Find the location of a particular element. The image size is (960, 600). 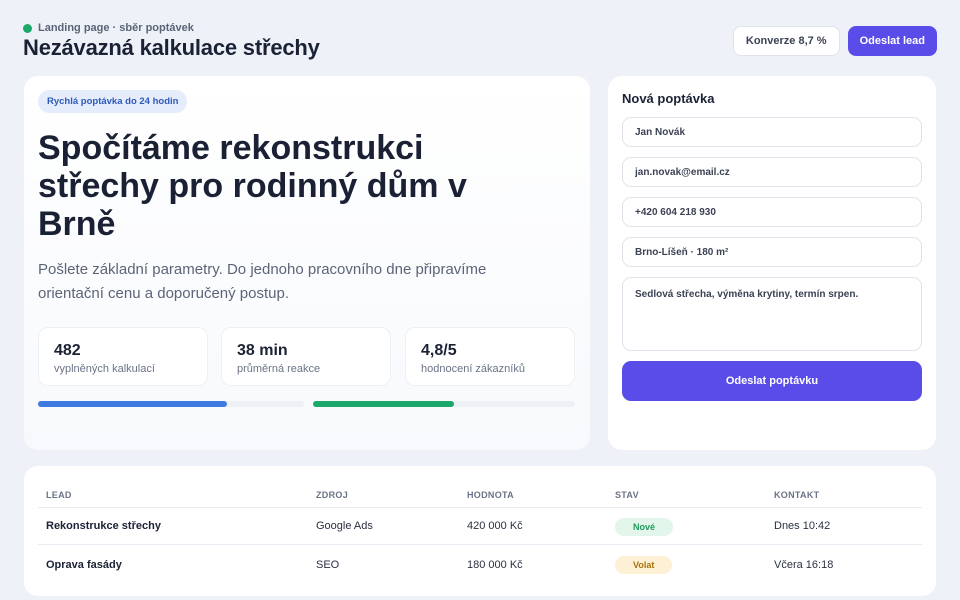

lead-source: SEO is located at coordinates (328, 564).